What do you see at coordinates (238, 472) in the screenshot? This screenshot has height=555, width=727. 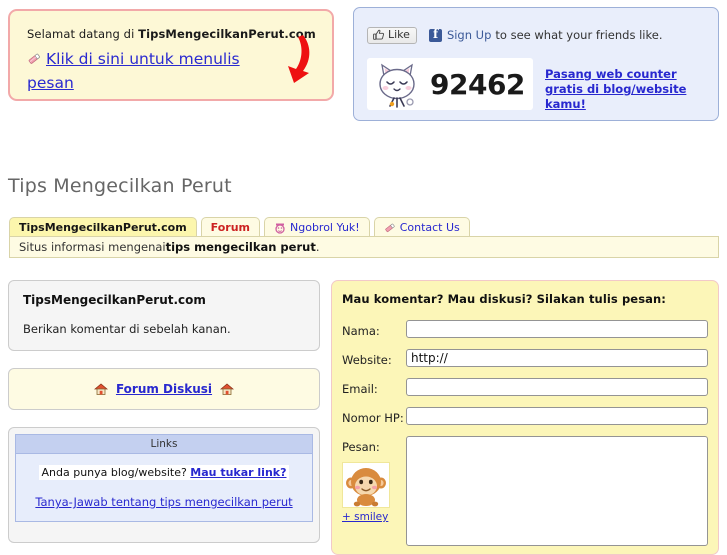 I see `tukar-link-link: Mau tukar link?` at bounding box center [238, 472].